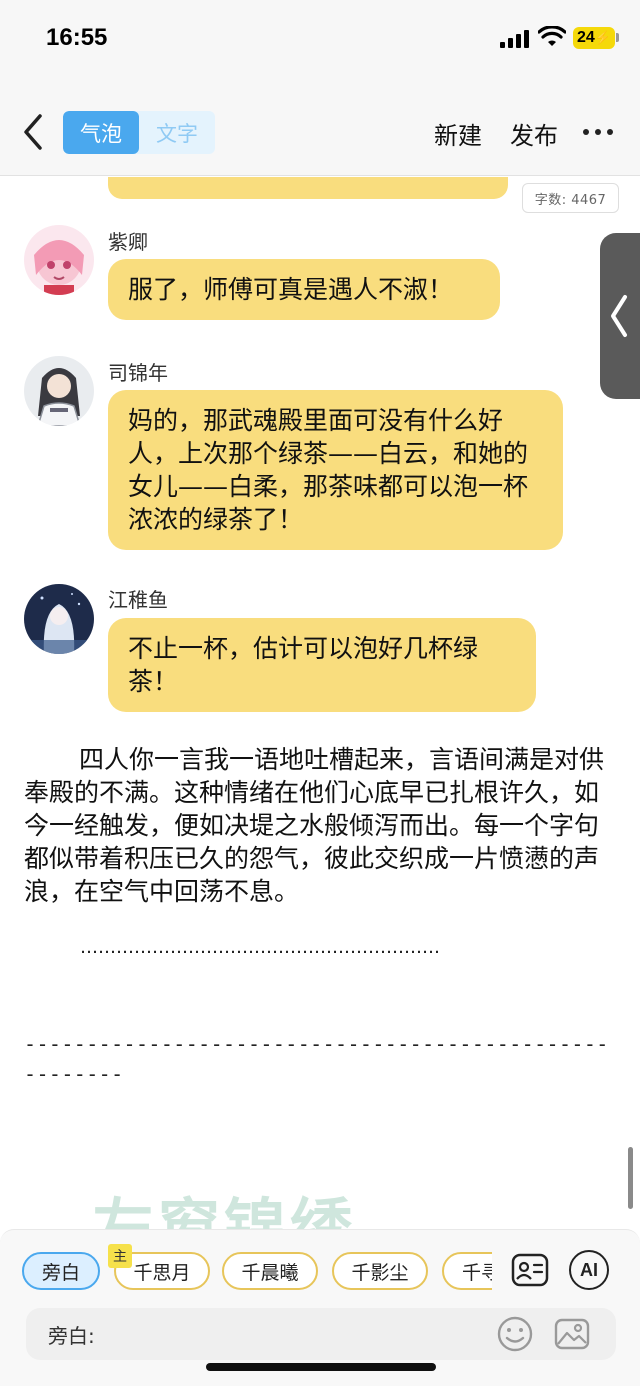 Image resolution: width=640 pixels, height=1386 pixels. Describe the element at coordinates (598, 133) in the screenshot. I see `more-icon` at that location.